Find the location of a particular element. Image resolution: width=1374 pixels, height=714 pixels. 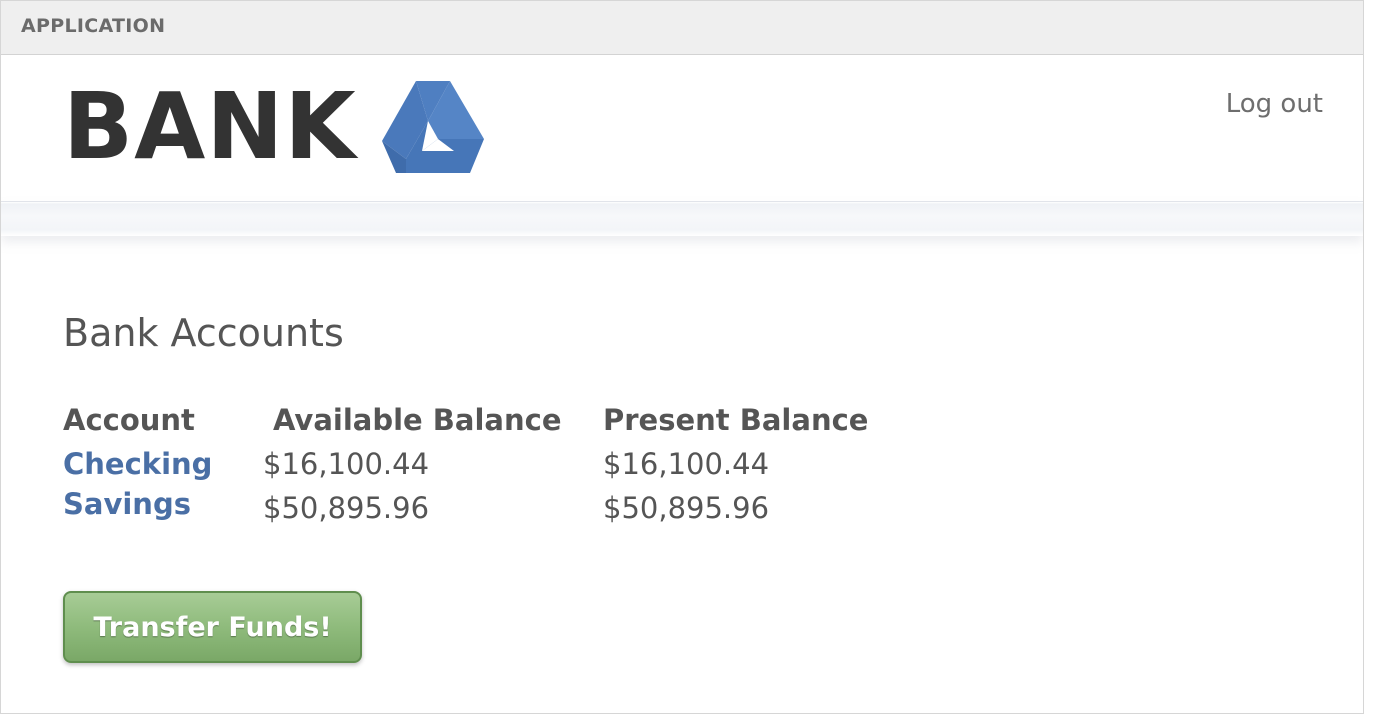

available-balance-cell: $16,100.44 is located at coordinates (346, 464).